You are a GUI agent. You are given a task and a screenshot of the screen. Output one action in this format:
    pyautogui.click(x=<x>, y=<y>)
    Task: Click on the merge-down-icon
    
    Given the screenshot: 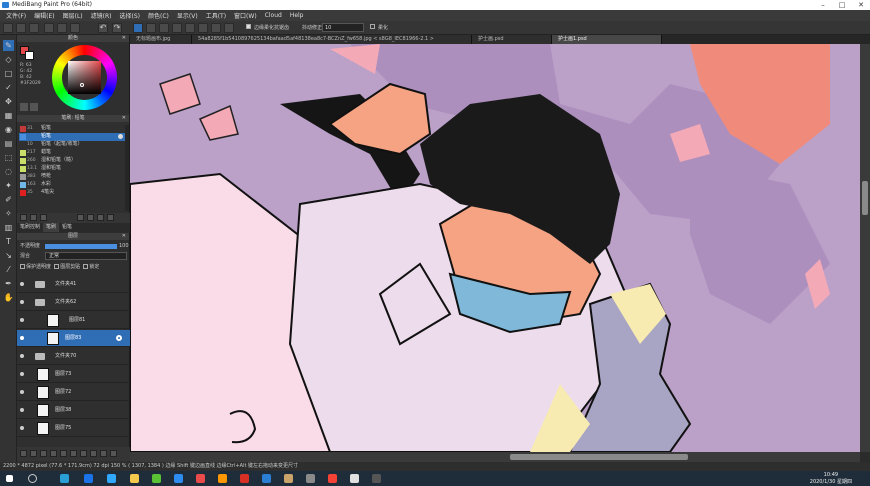 What is the action you would take?
    pyautogui.click(x=53, y=453)
    